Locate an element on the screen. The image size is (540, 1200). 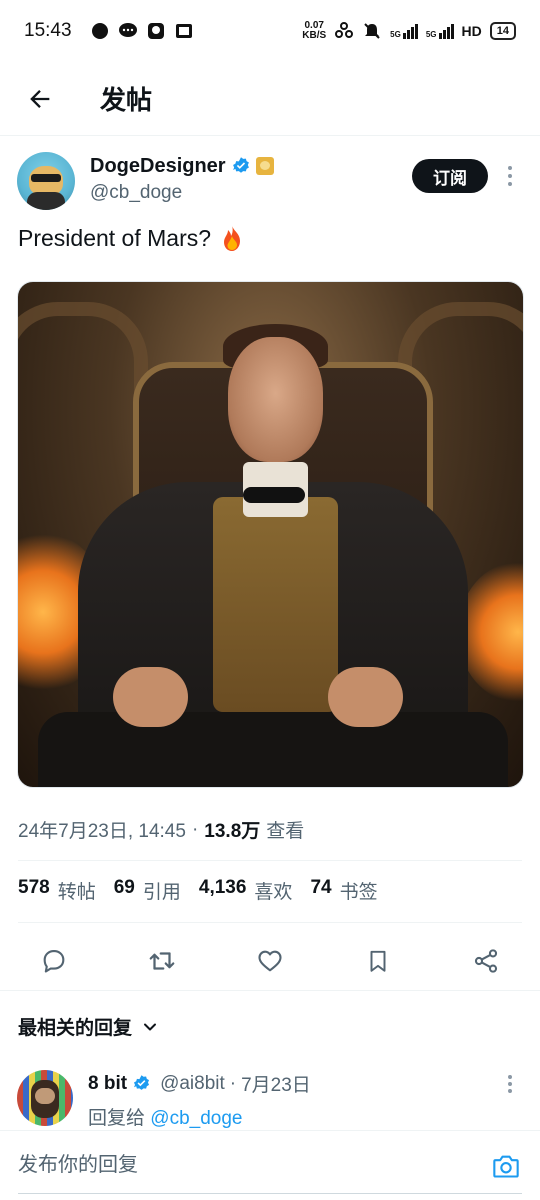
message-bubble-icon is located at coordinates (99, 31).